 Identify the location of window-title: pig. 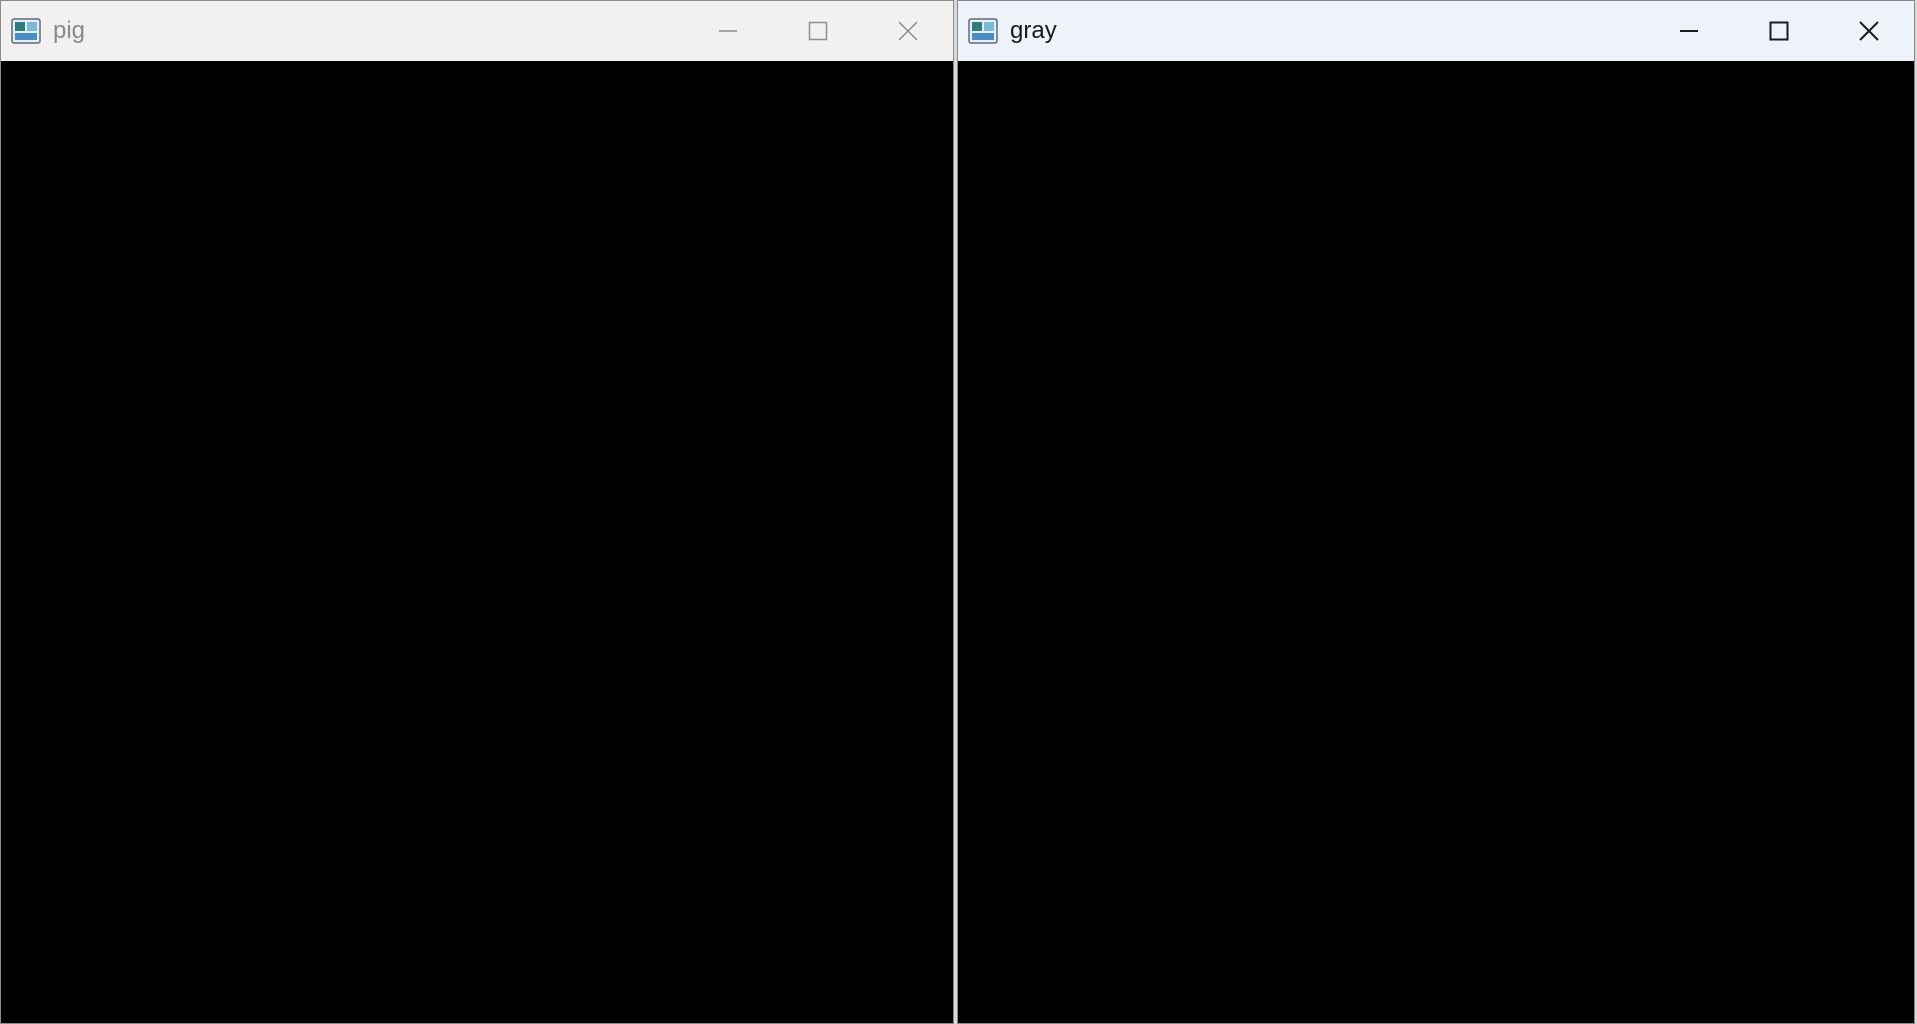
(69, 30).